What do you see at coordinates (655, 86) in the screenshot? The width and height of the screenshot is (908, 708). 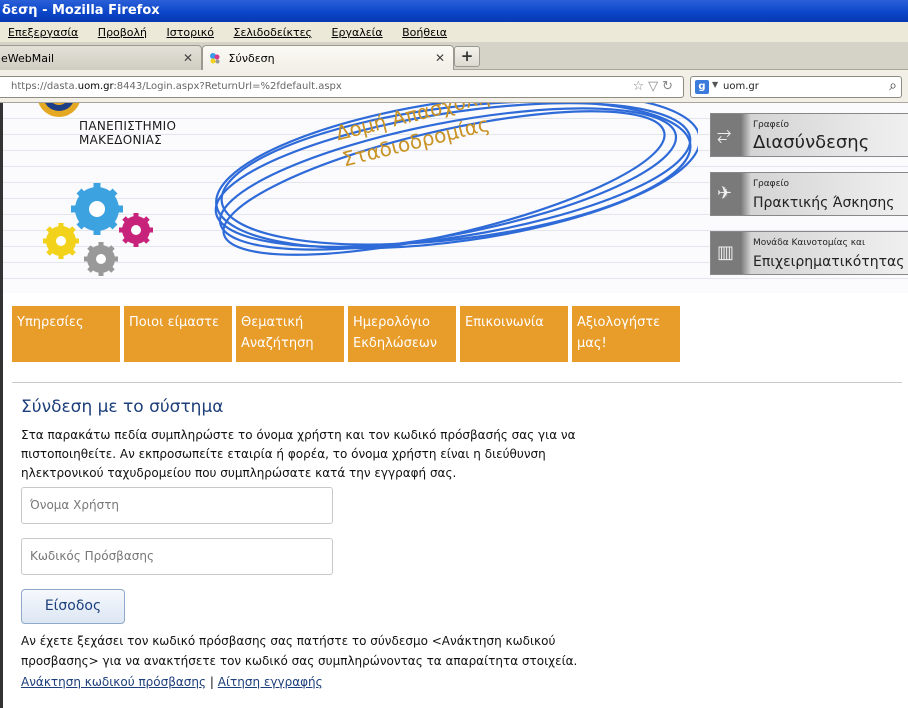 I see `history-dropdown-icon: ▽` at bounding box center [655, 86].